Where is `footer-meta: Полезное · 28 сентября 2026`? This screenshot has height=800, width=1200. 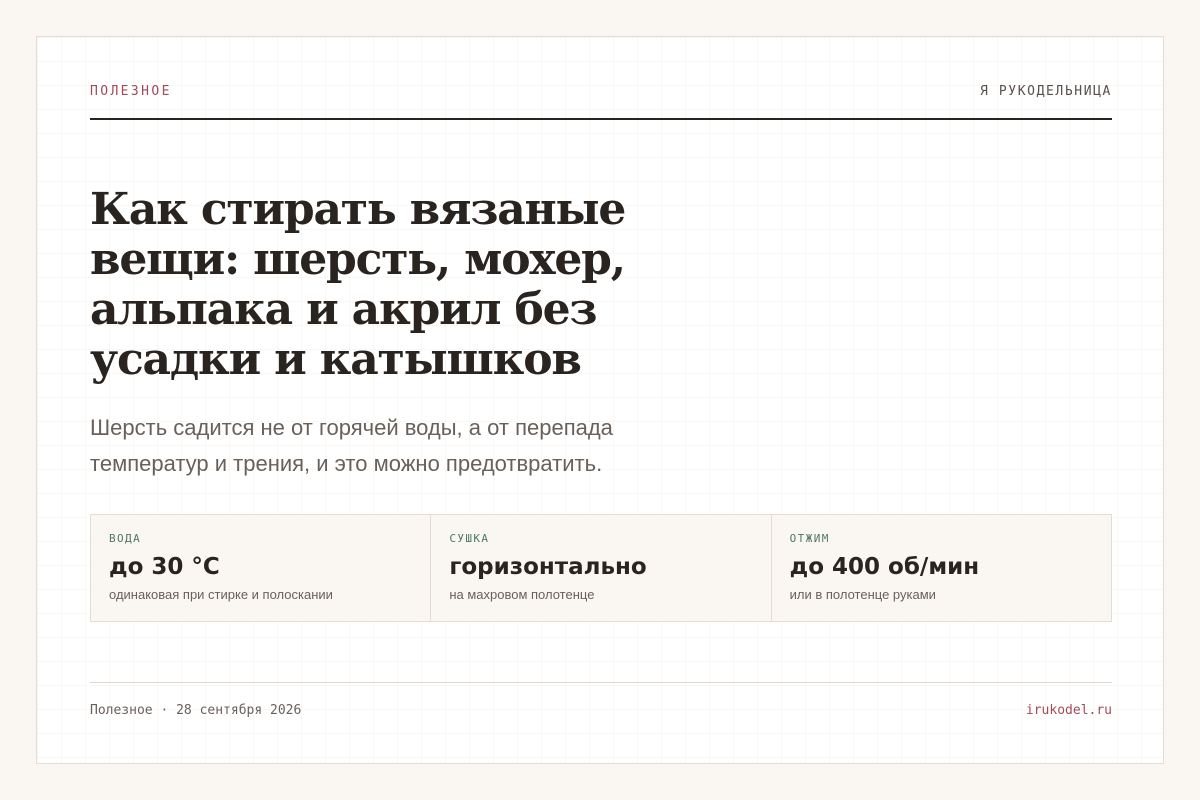 footer-meta: Полезное · 28 сентября 2026 is located at coordinates (196, 710).